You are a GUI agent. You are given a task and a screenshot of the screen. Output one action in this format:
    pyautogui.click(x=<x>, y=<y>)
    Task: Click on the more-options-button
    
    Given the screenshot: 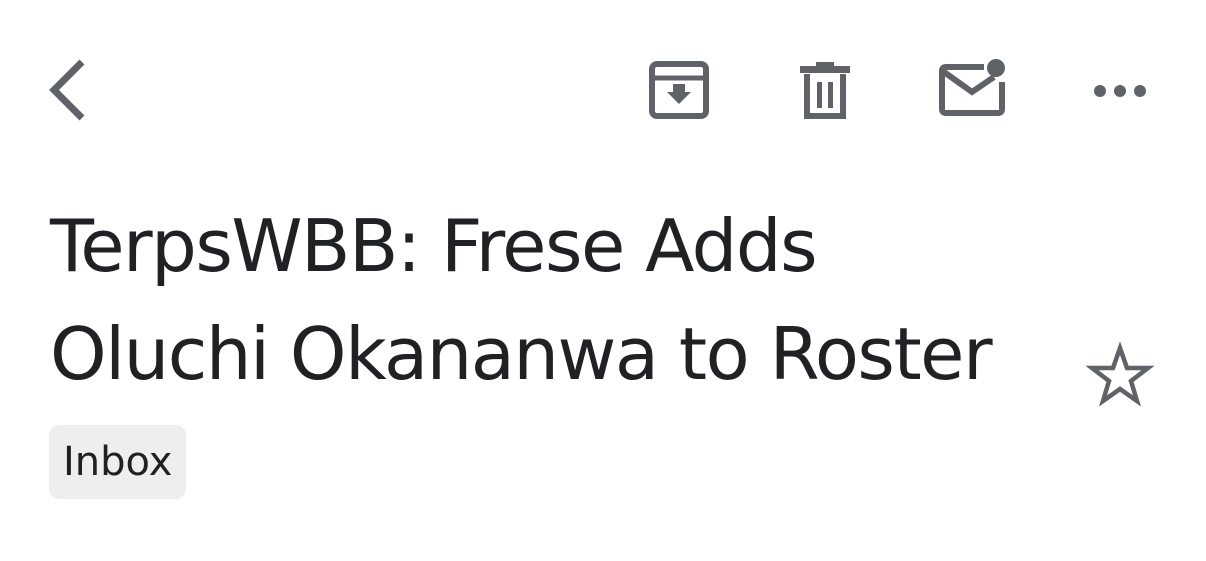 What is the action you would take?
    pyautogui.click(x=1120, y=91)
    